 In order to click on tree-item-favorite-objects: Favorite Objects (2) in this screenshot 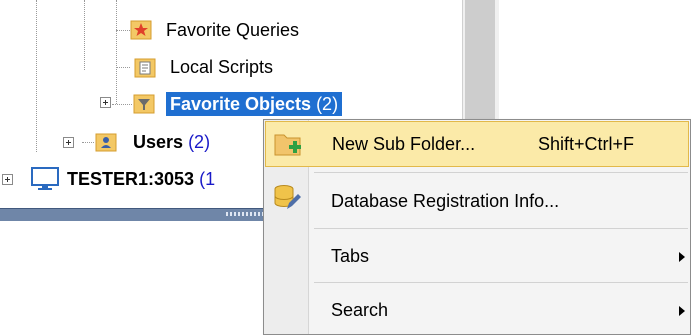, I will do `click(254, 104)`.